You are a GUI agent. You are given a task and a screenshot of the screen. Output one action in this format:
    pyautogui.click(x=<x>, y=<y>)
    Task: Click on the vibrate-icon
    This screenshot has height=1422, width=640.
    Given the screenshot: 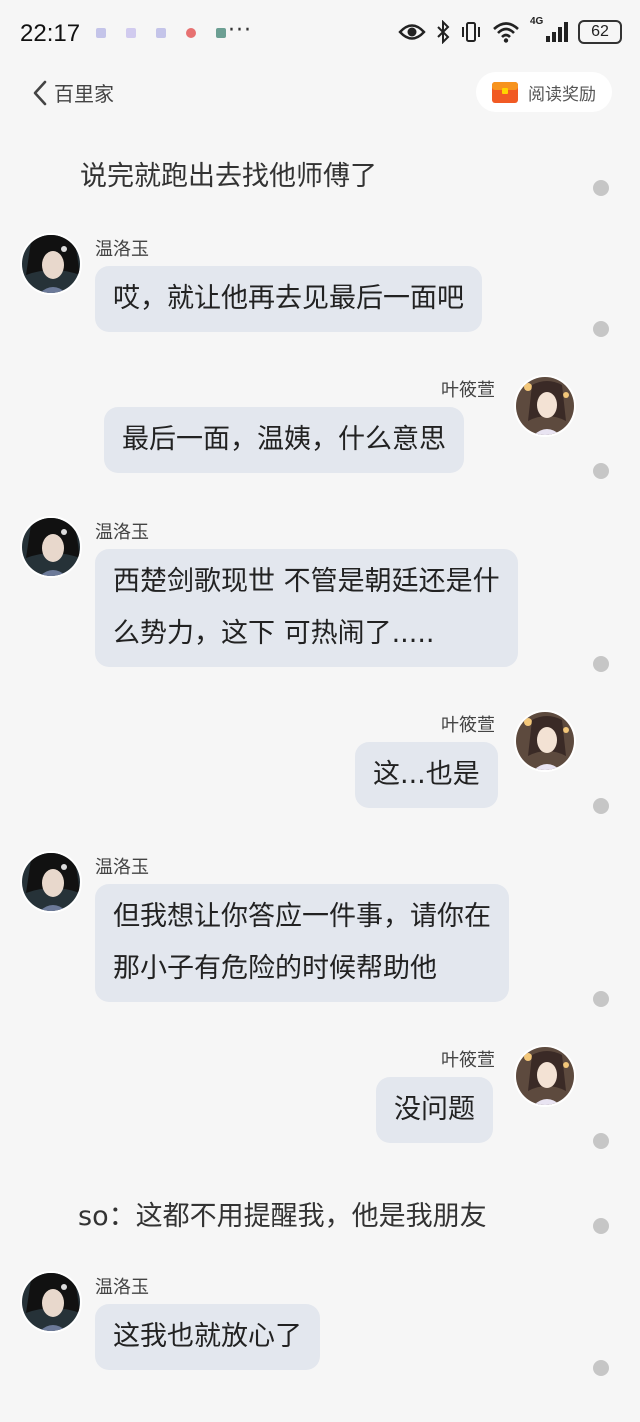 What is the action you would take?
    pyautogui.click(x=471, y=32)
    